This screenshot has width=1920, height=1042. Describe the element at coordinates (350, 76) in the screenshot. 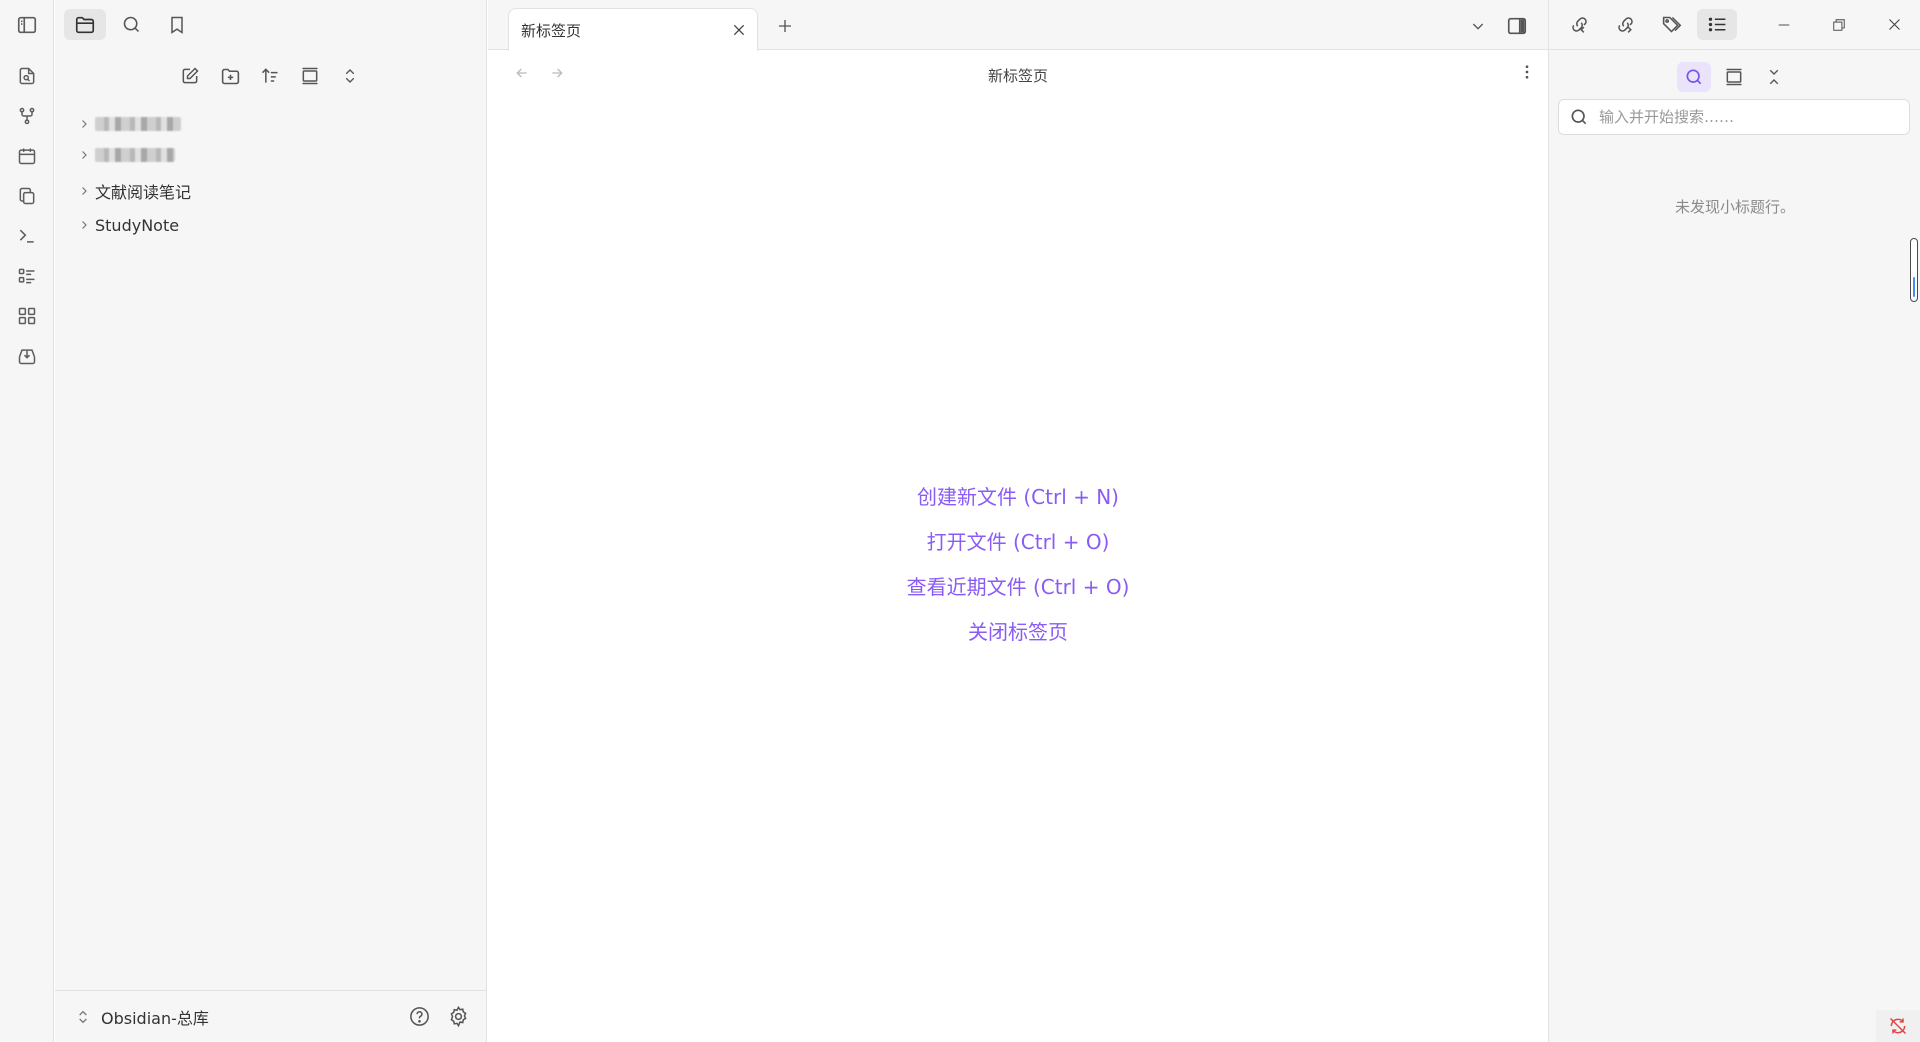

I see `expand-collapse-icon` at that location.